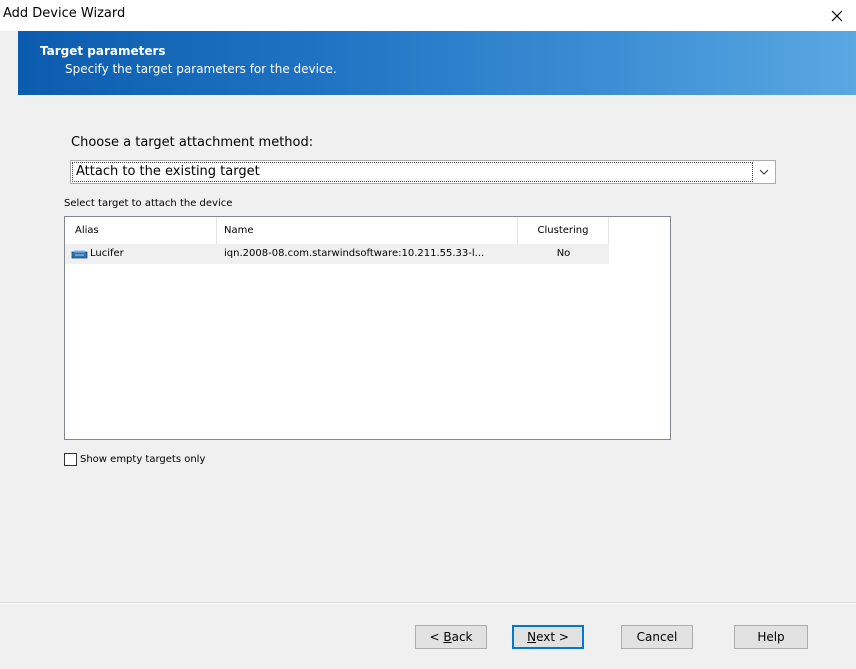 Image resolution: width=856 pixels, height=669 pixels. I want to click on cancel-button: Cancel, so click(657, 637).